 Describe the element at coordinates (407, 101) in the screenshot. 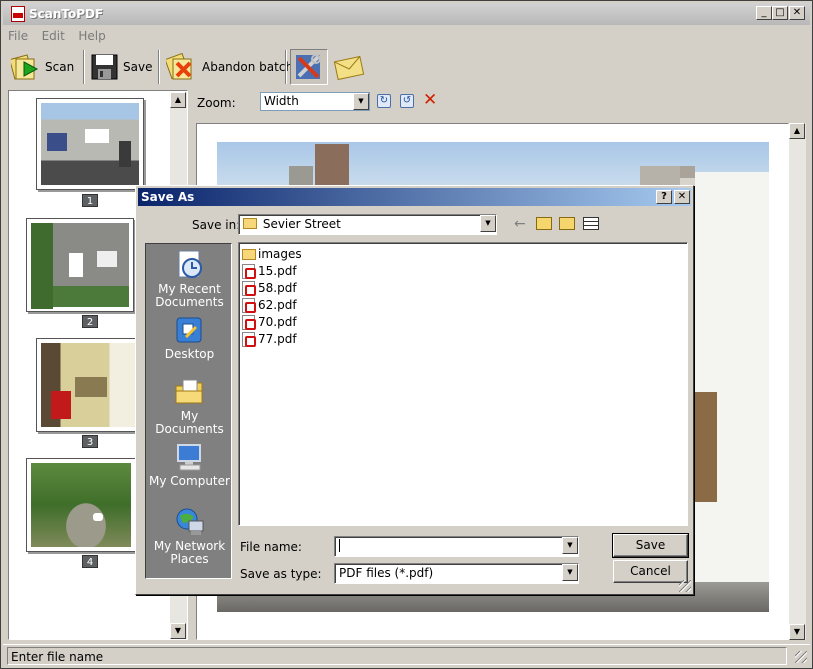

I see `rotate-left-icon: ↺` at that location.